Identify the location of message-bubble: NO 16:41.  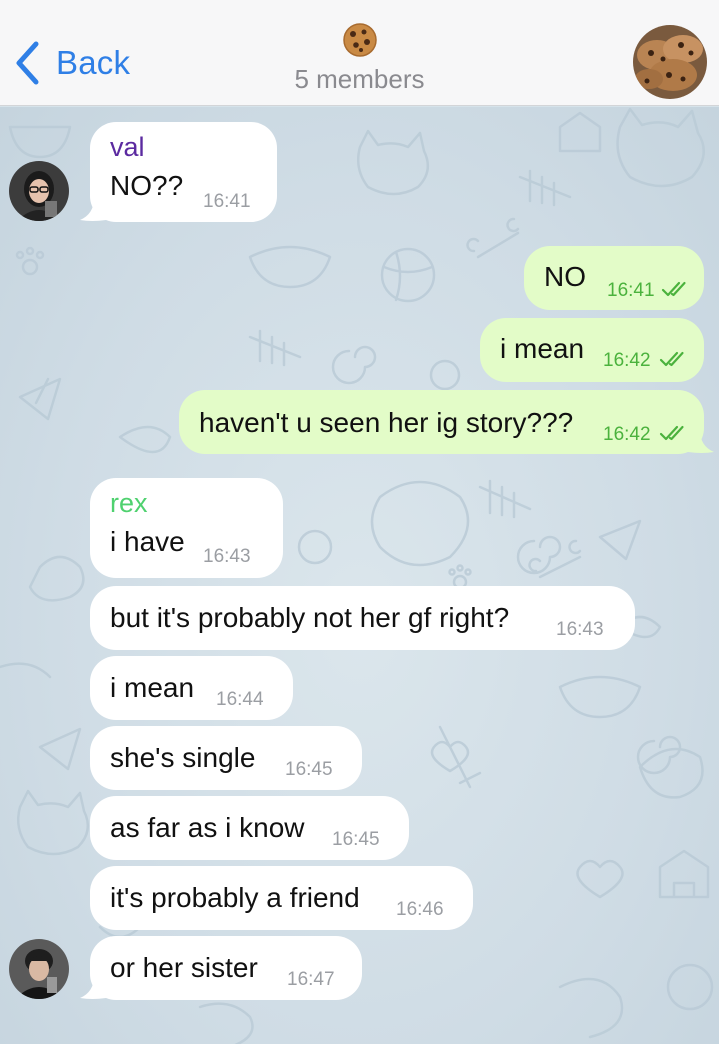
(614, 278).